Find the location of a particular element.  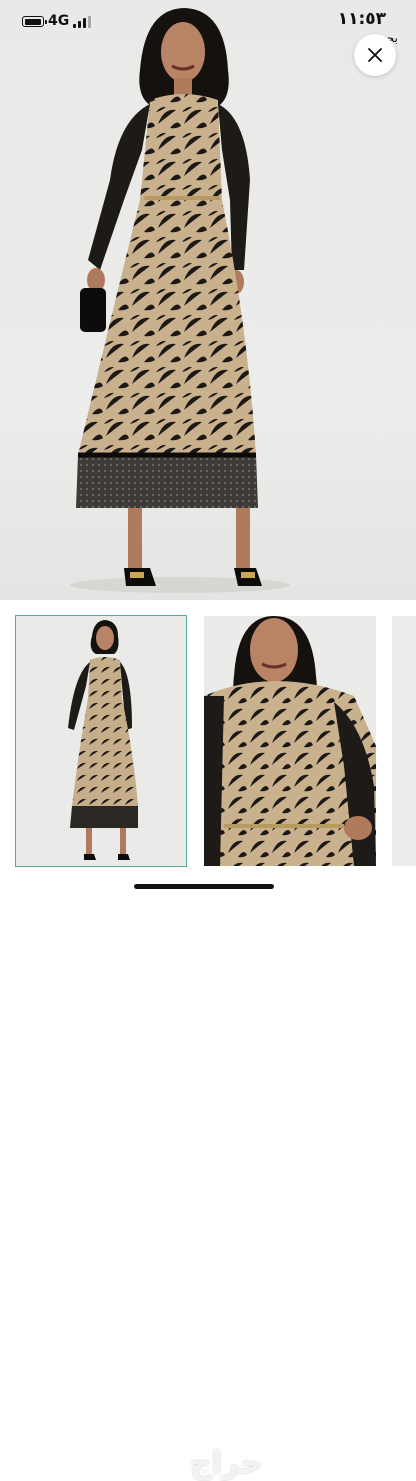

thumbnail-2-image is located at coordinates (290, 741).